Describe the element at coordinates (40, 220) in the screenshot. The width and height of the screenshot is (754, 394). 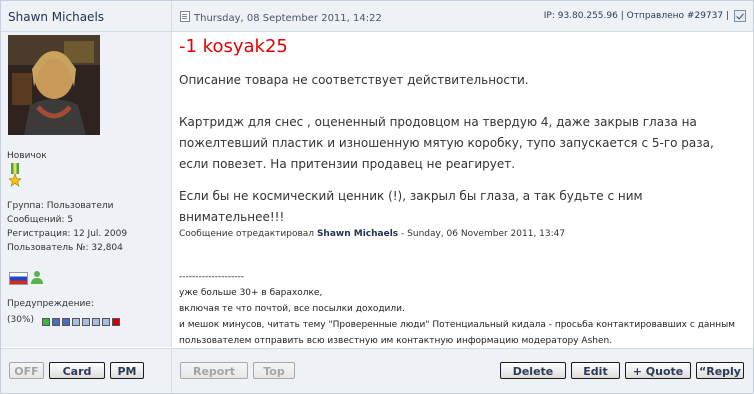
I see `user-posts: Сообщений: 5` at that location.